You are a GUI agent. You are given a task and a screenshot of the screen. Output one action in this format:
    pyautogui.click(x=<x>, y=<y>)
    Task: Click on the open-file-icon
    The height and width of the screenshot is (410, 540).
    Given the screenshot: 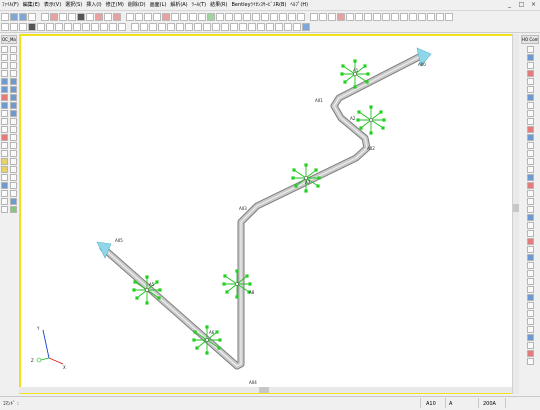 What is the action you would take?
    pyautogui.click(x=14, y=16)
    